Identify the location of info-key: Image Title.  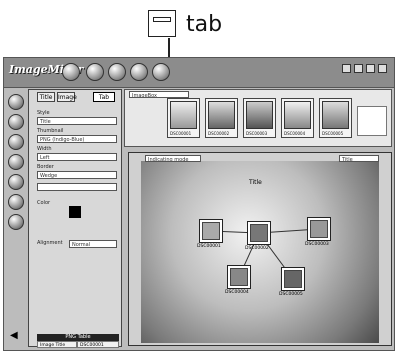
(57, 344).